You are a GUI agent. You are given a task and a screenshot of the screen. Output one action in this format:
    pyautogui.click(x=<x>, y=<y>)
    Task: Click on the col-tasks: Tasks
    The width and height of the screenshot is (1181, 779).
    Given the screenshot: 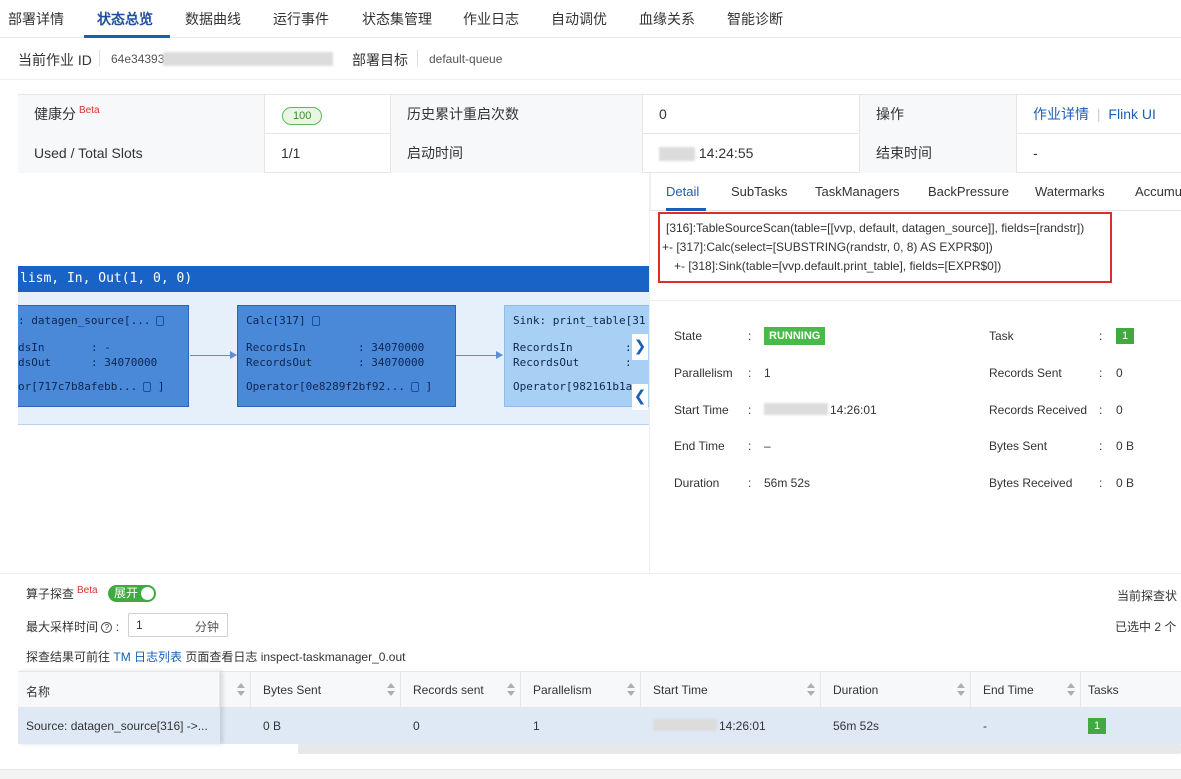 What is the action you would take?
    pyautogui.click(x=1103, y=690)
    